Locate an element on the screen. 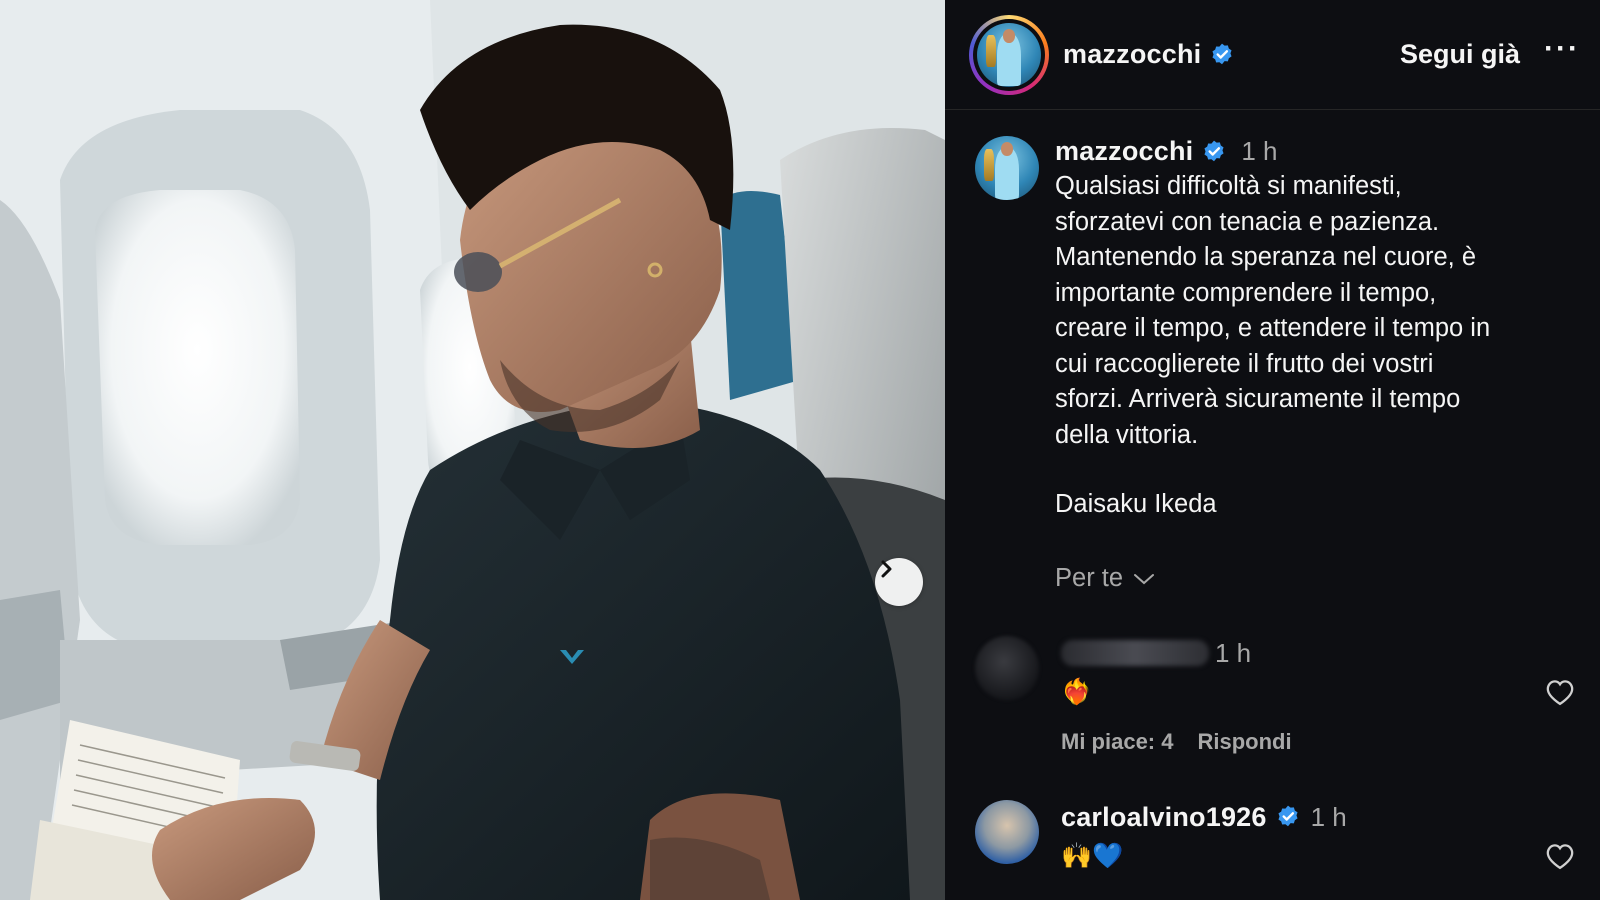 The width and height of the screenshot is (1600, 900). story-ring is located at coordinates (1009, 54).